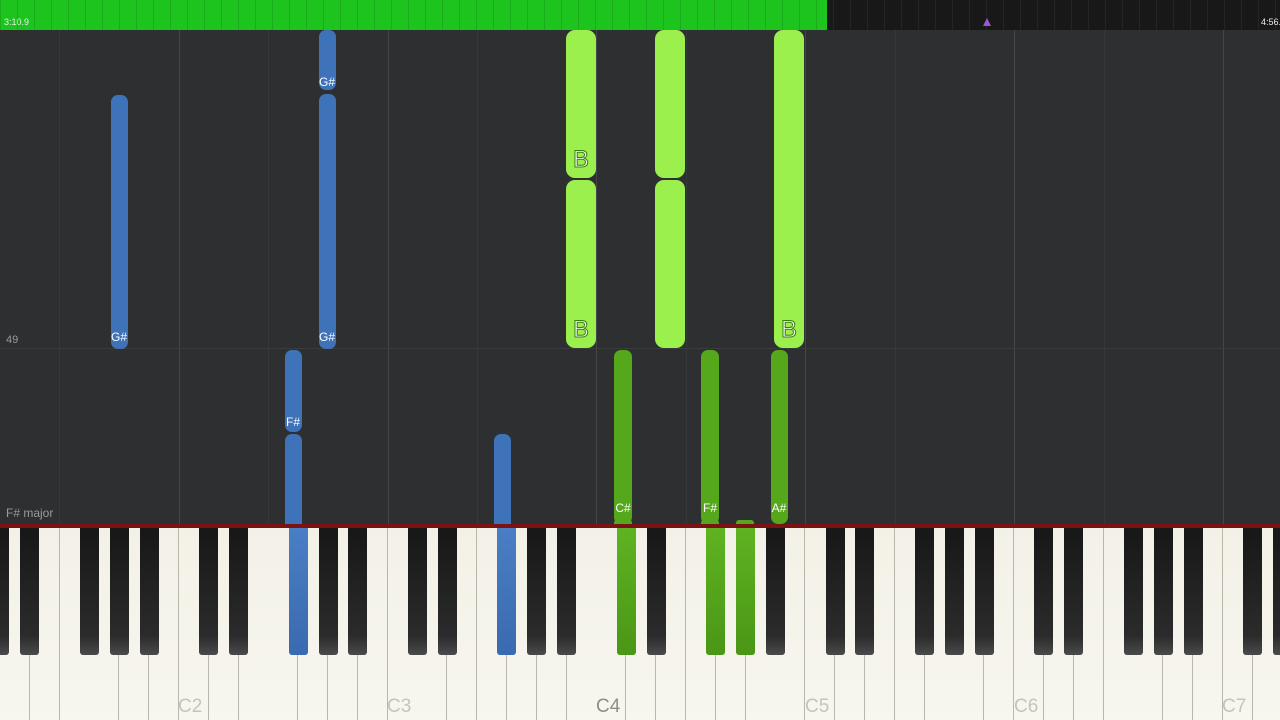 The height and width of the screenshot is (720, 1280). Describe the element at coordinates (779, 508) in the screenshot. I see `note-label: A#` at that location.